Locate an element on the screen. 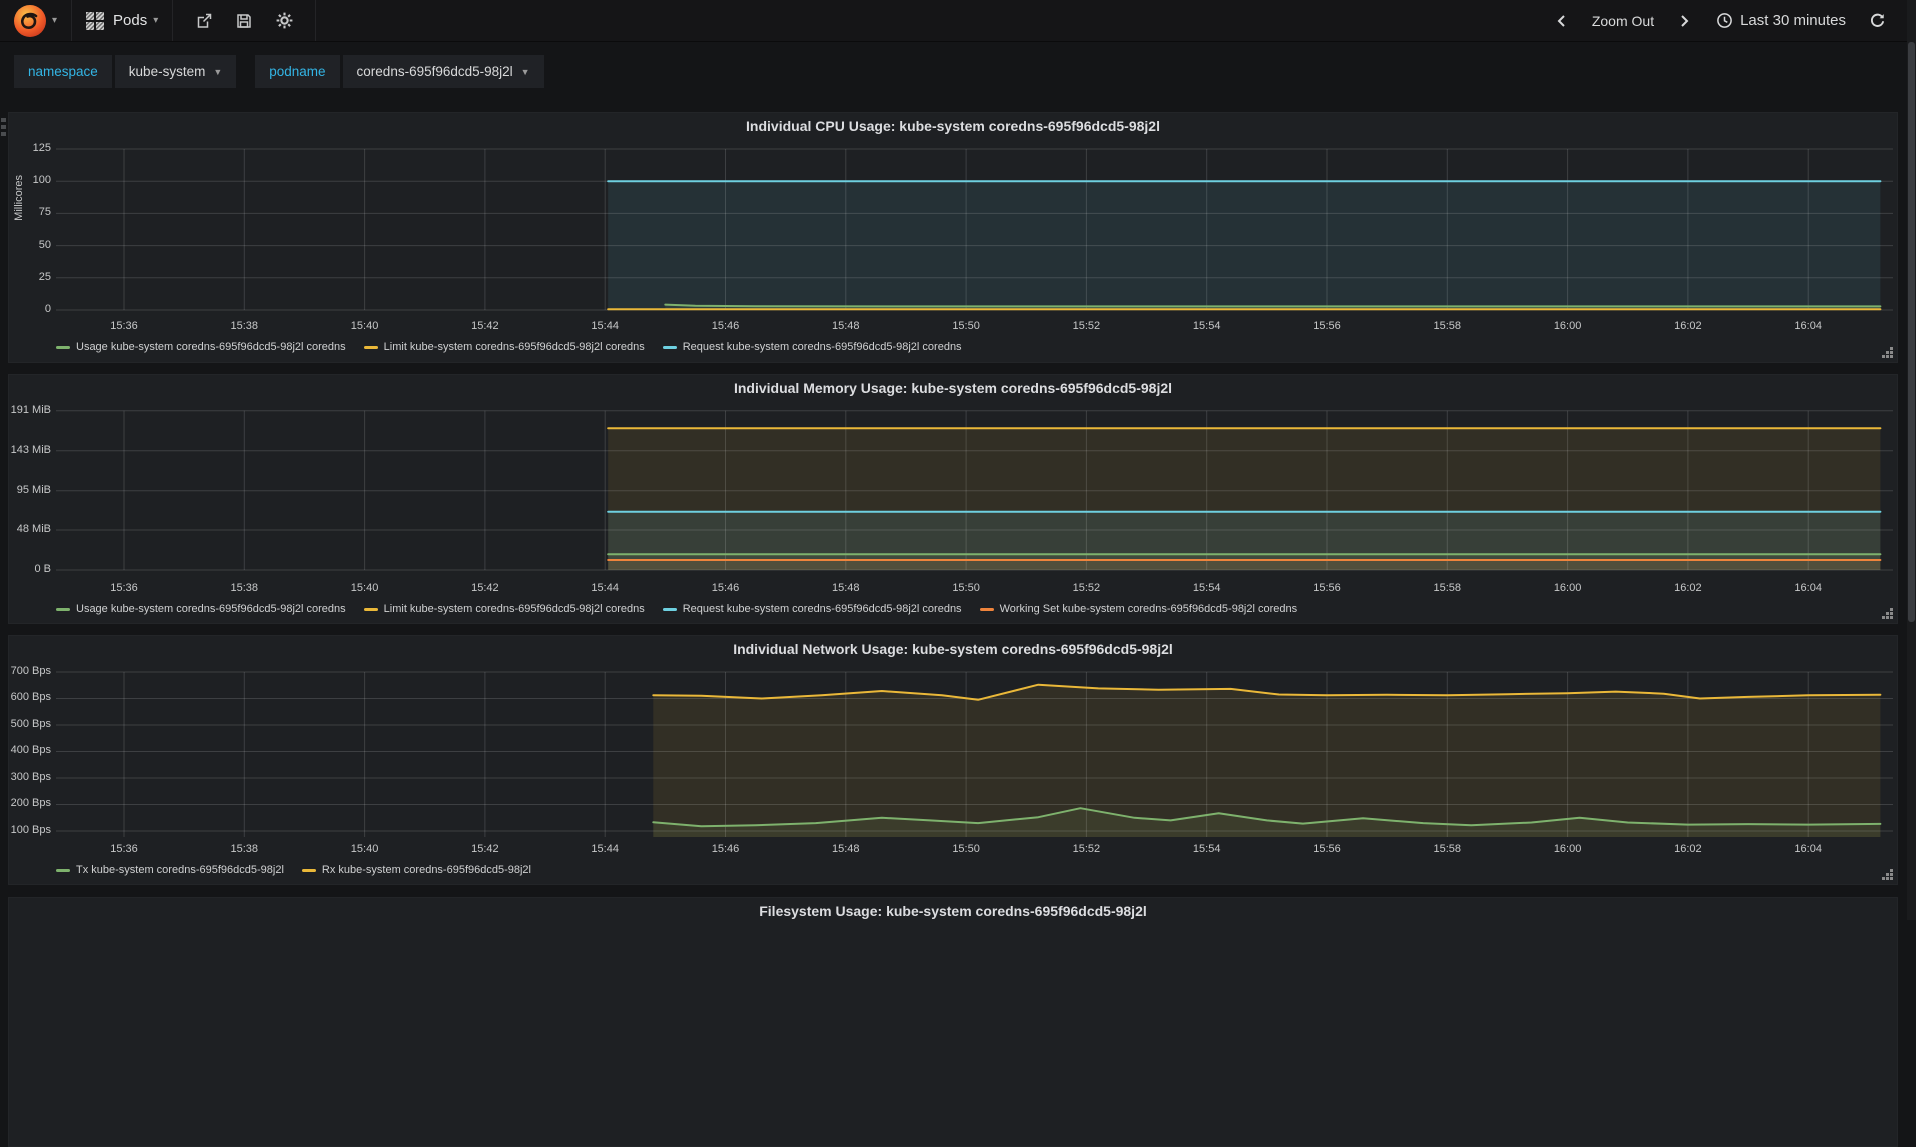 This screenshot has width=1916, height=1147. variable-select-namespace: kube-system ▼ is located at coordinates (175, 71).